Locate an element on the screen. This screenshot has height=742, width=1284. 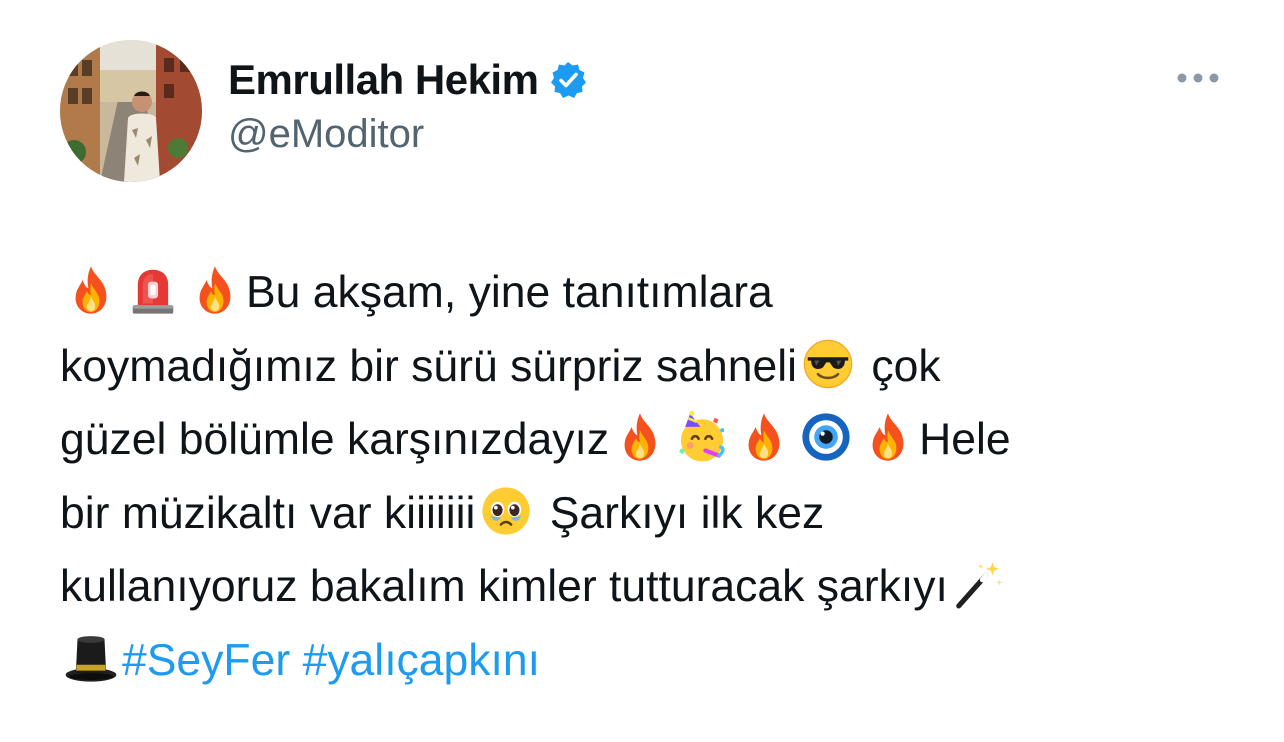
tweet-text-segment: güzel bölümle karşınızdayız is located at coordinates (335, 439).